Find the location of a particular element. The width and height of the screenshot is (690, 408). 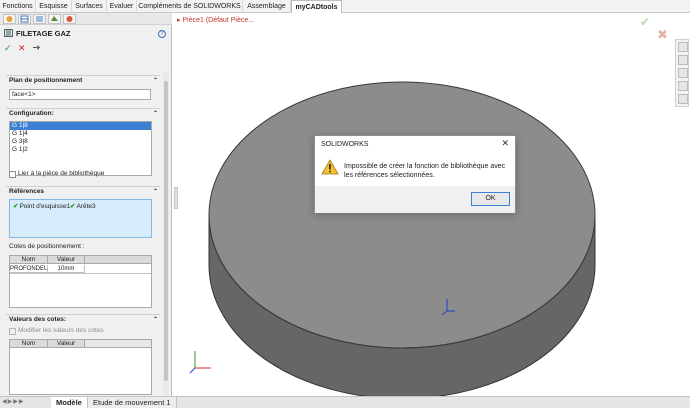

scrollbar-thumb is located at coordinates (166, 231).